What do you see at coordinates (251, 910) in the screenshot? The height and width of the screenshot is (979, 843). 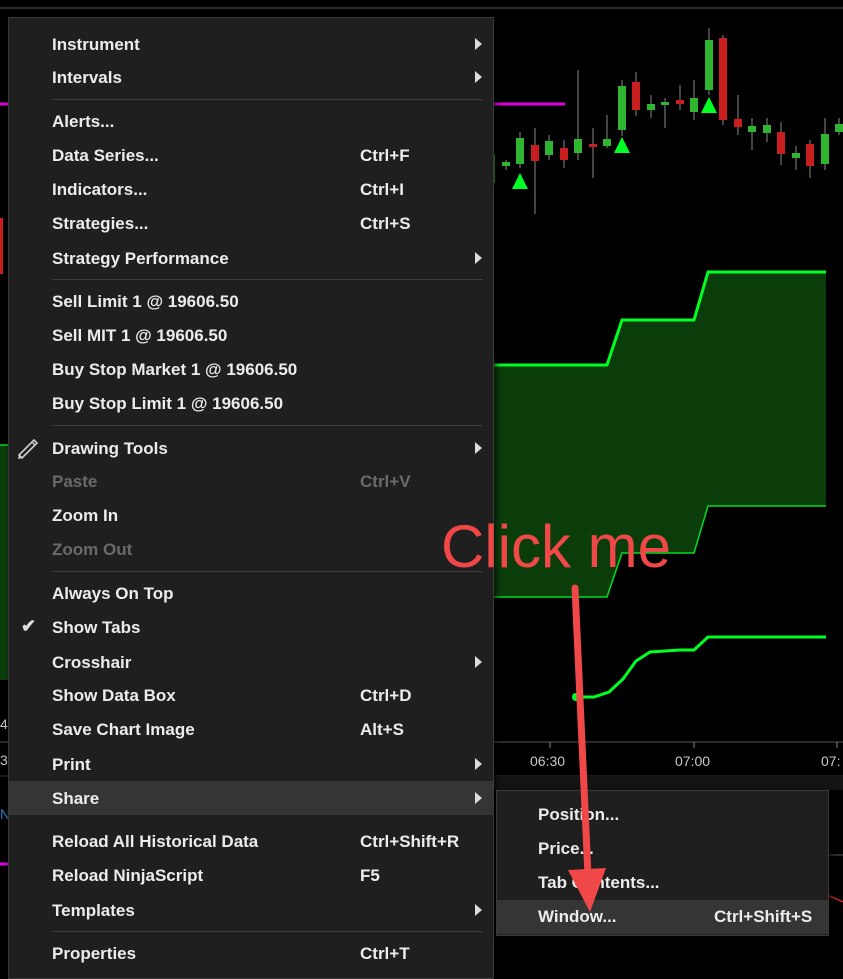 I see `menu-item-templates: Templates` at bounding box center [251, 910].